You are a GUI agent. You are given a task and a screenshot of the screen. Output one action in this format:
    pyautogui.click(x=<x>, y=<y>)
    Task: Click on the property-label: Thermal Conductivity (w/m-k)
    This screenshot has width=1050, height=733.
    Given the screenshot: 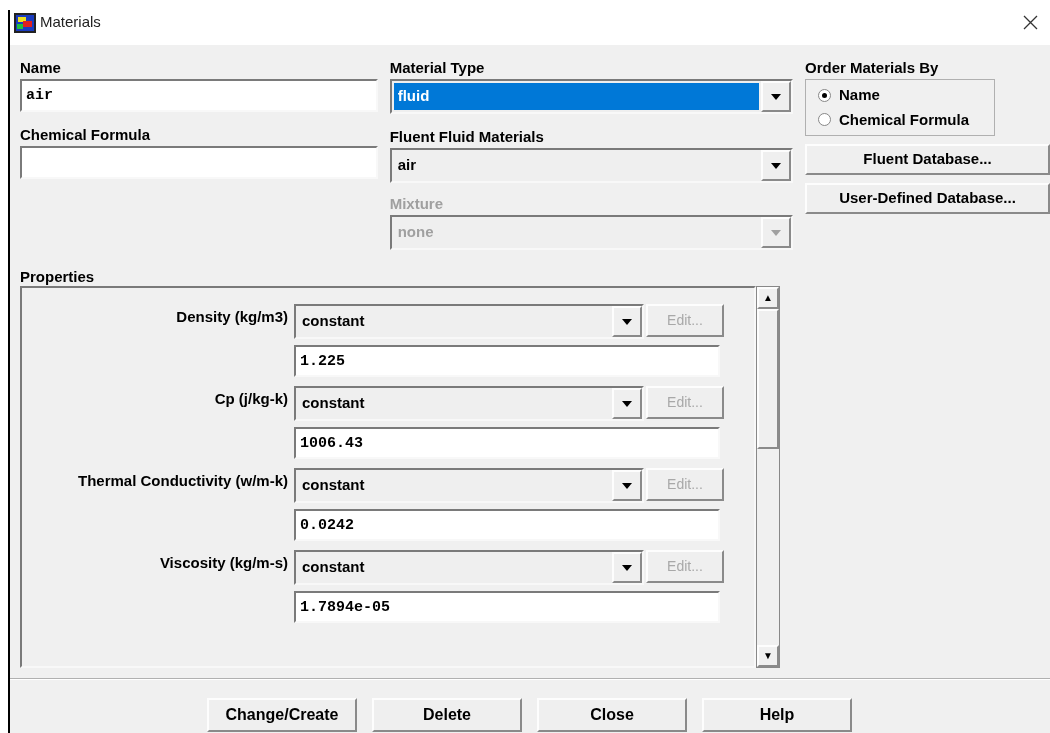 What is the action you would take?
    pyautogui.click(x=182, y=481)
    